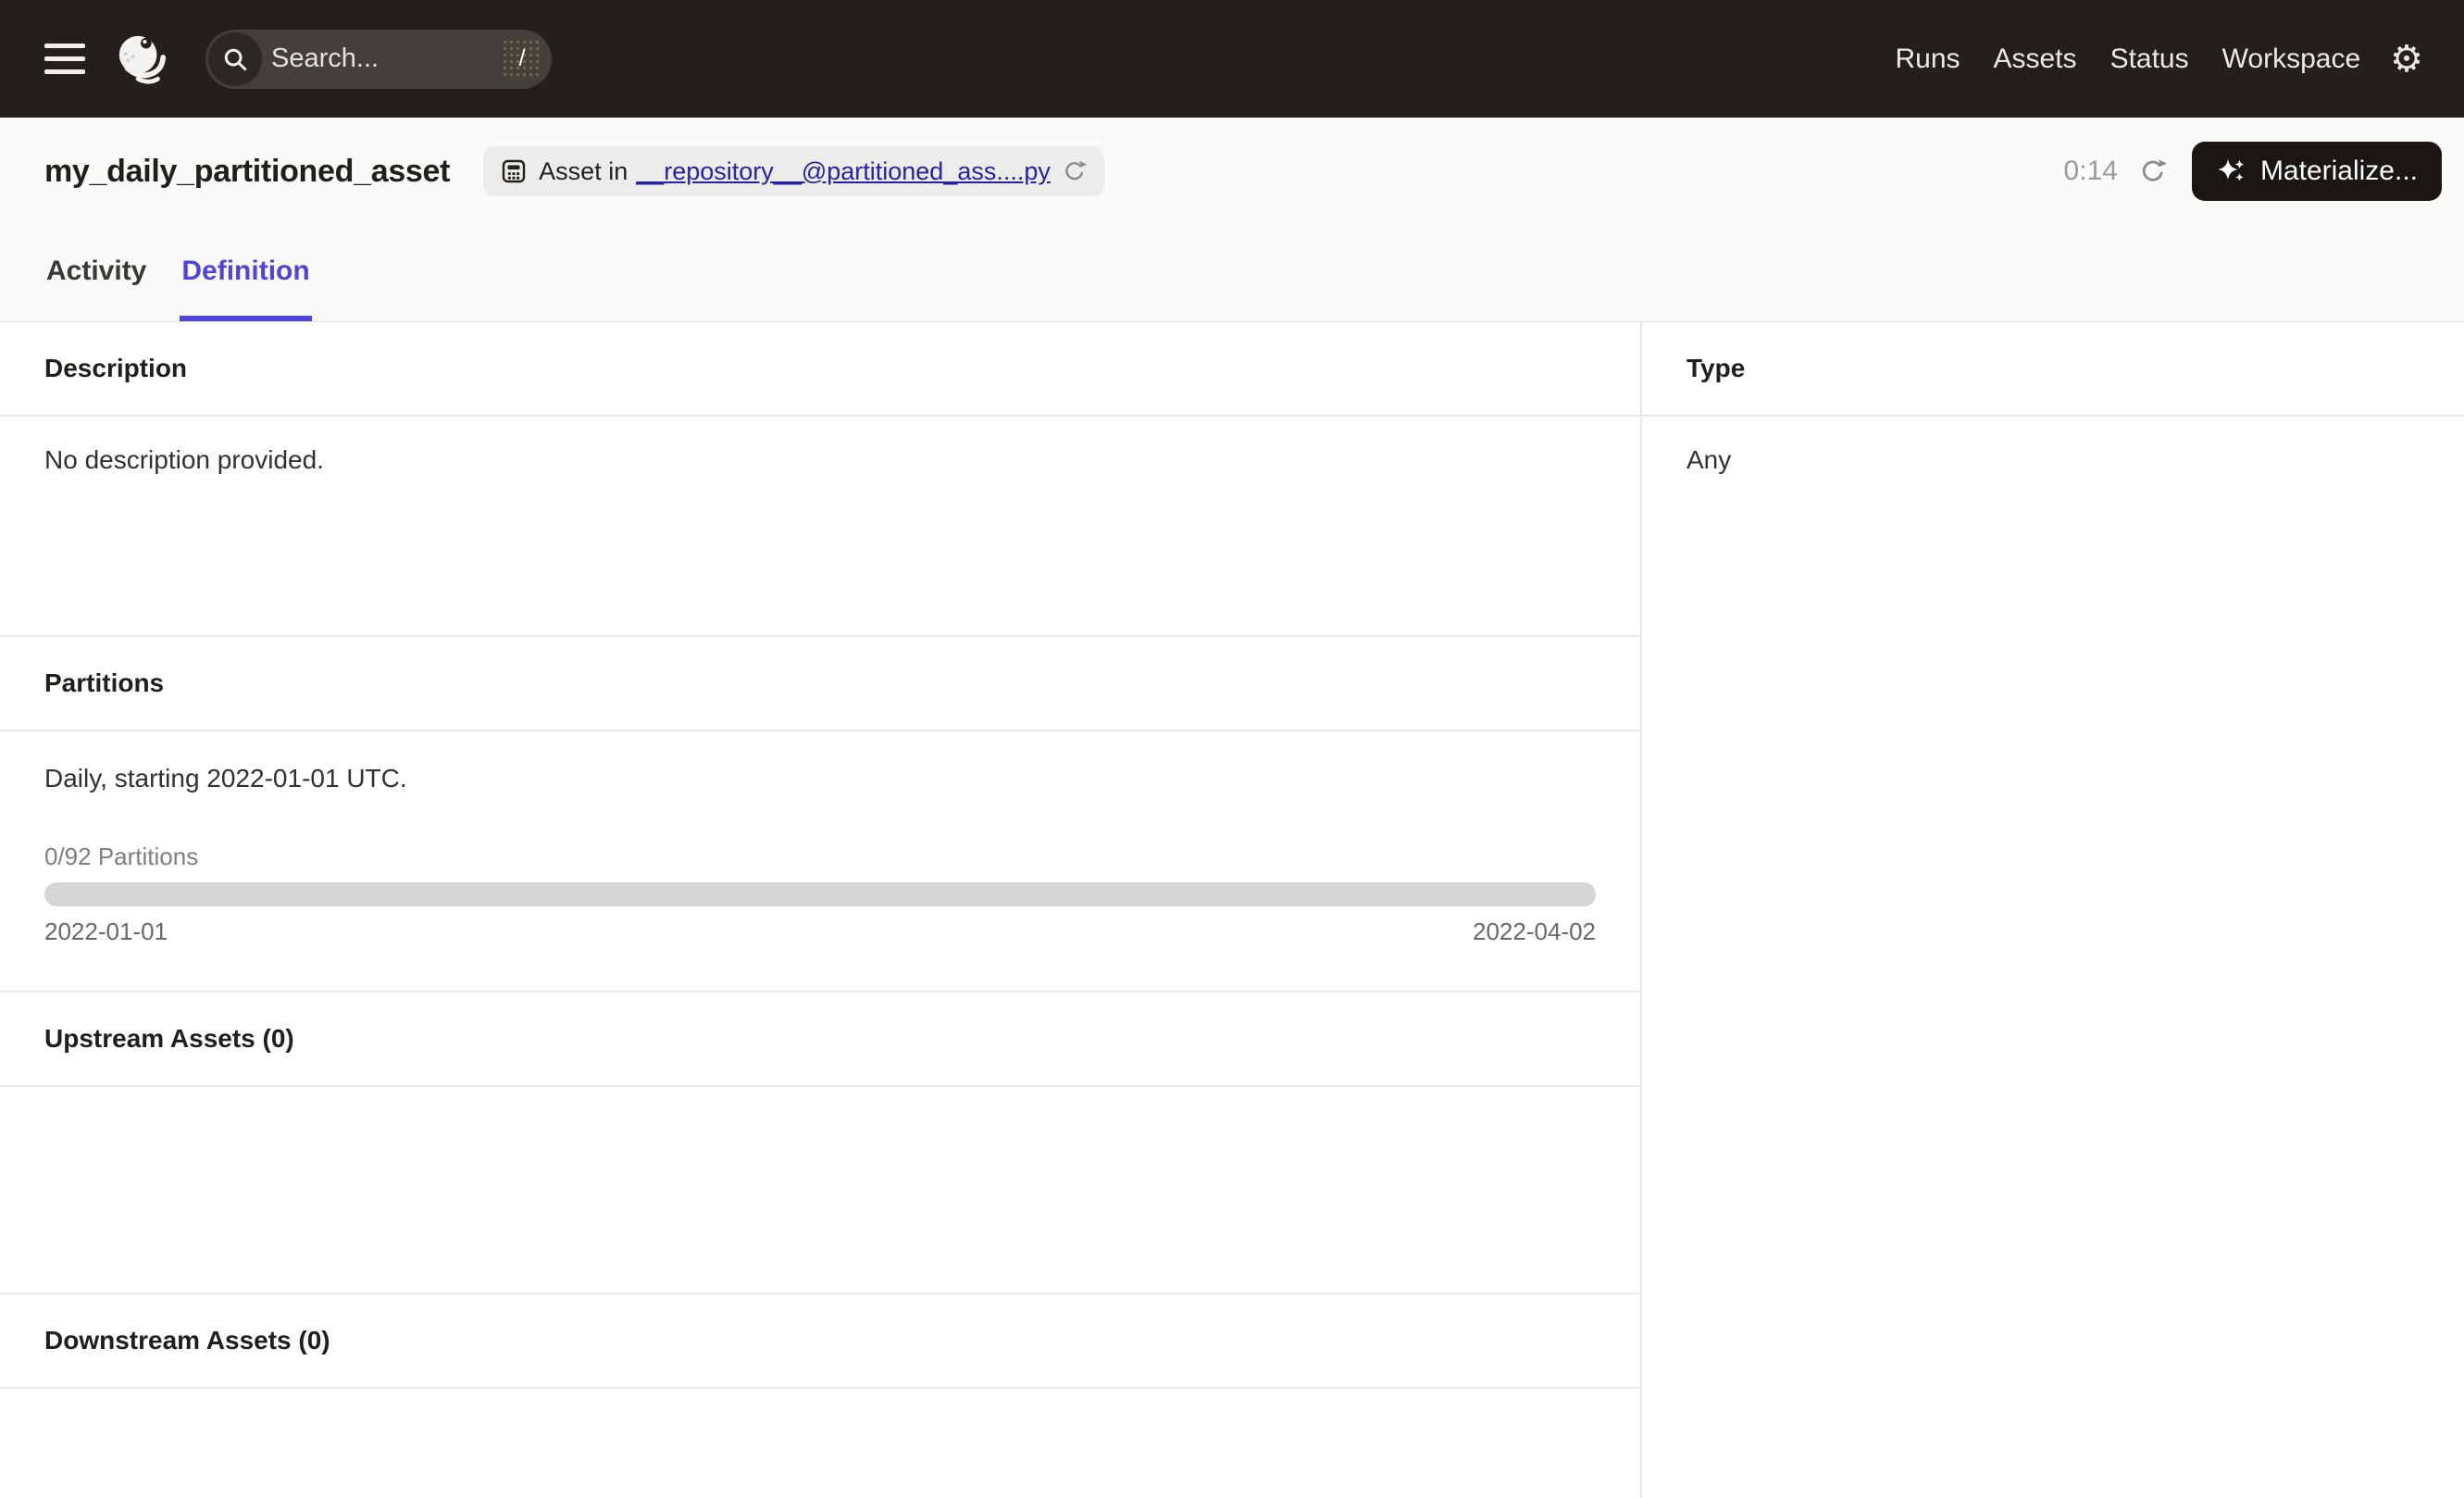  What do you see at coordinates (820, 1342) in the screenshot?
I see `downstream-assets-heading: Downstream Assets (0)` at bounding box center [820, 1342].